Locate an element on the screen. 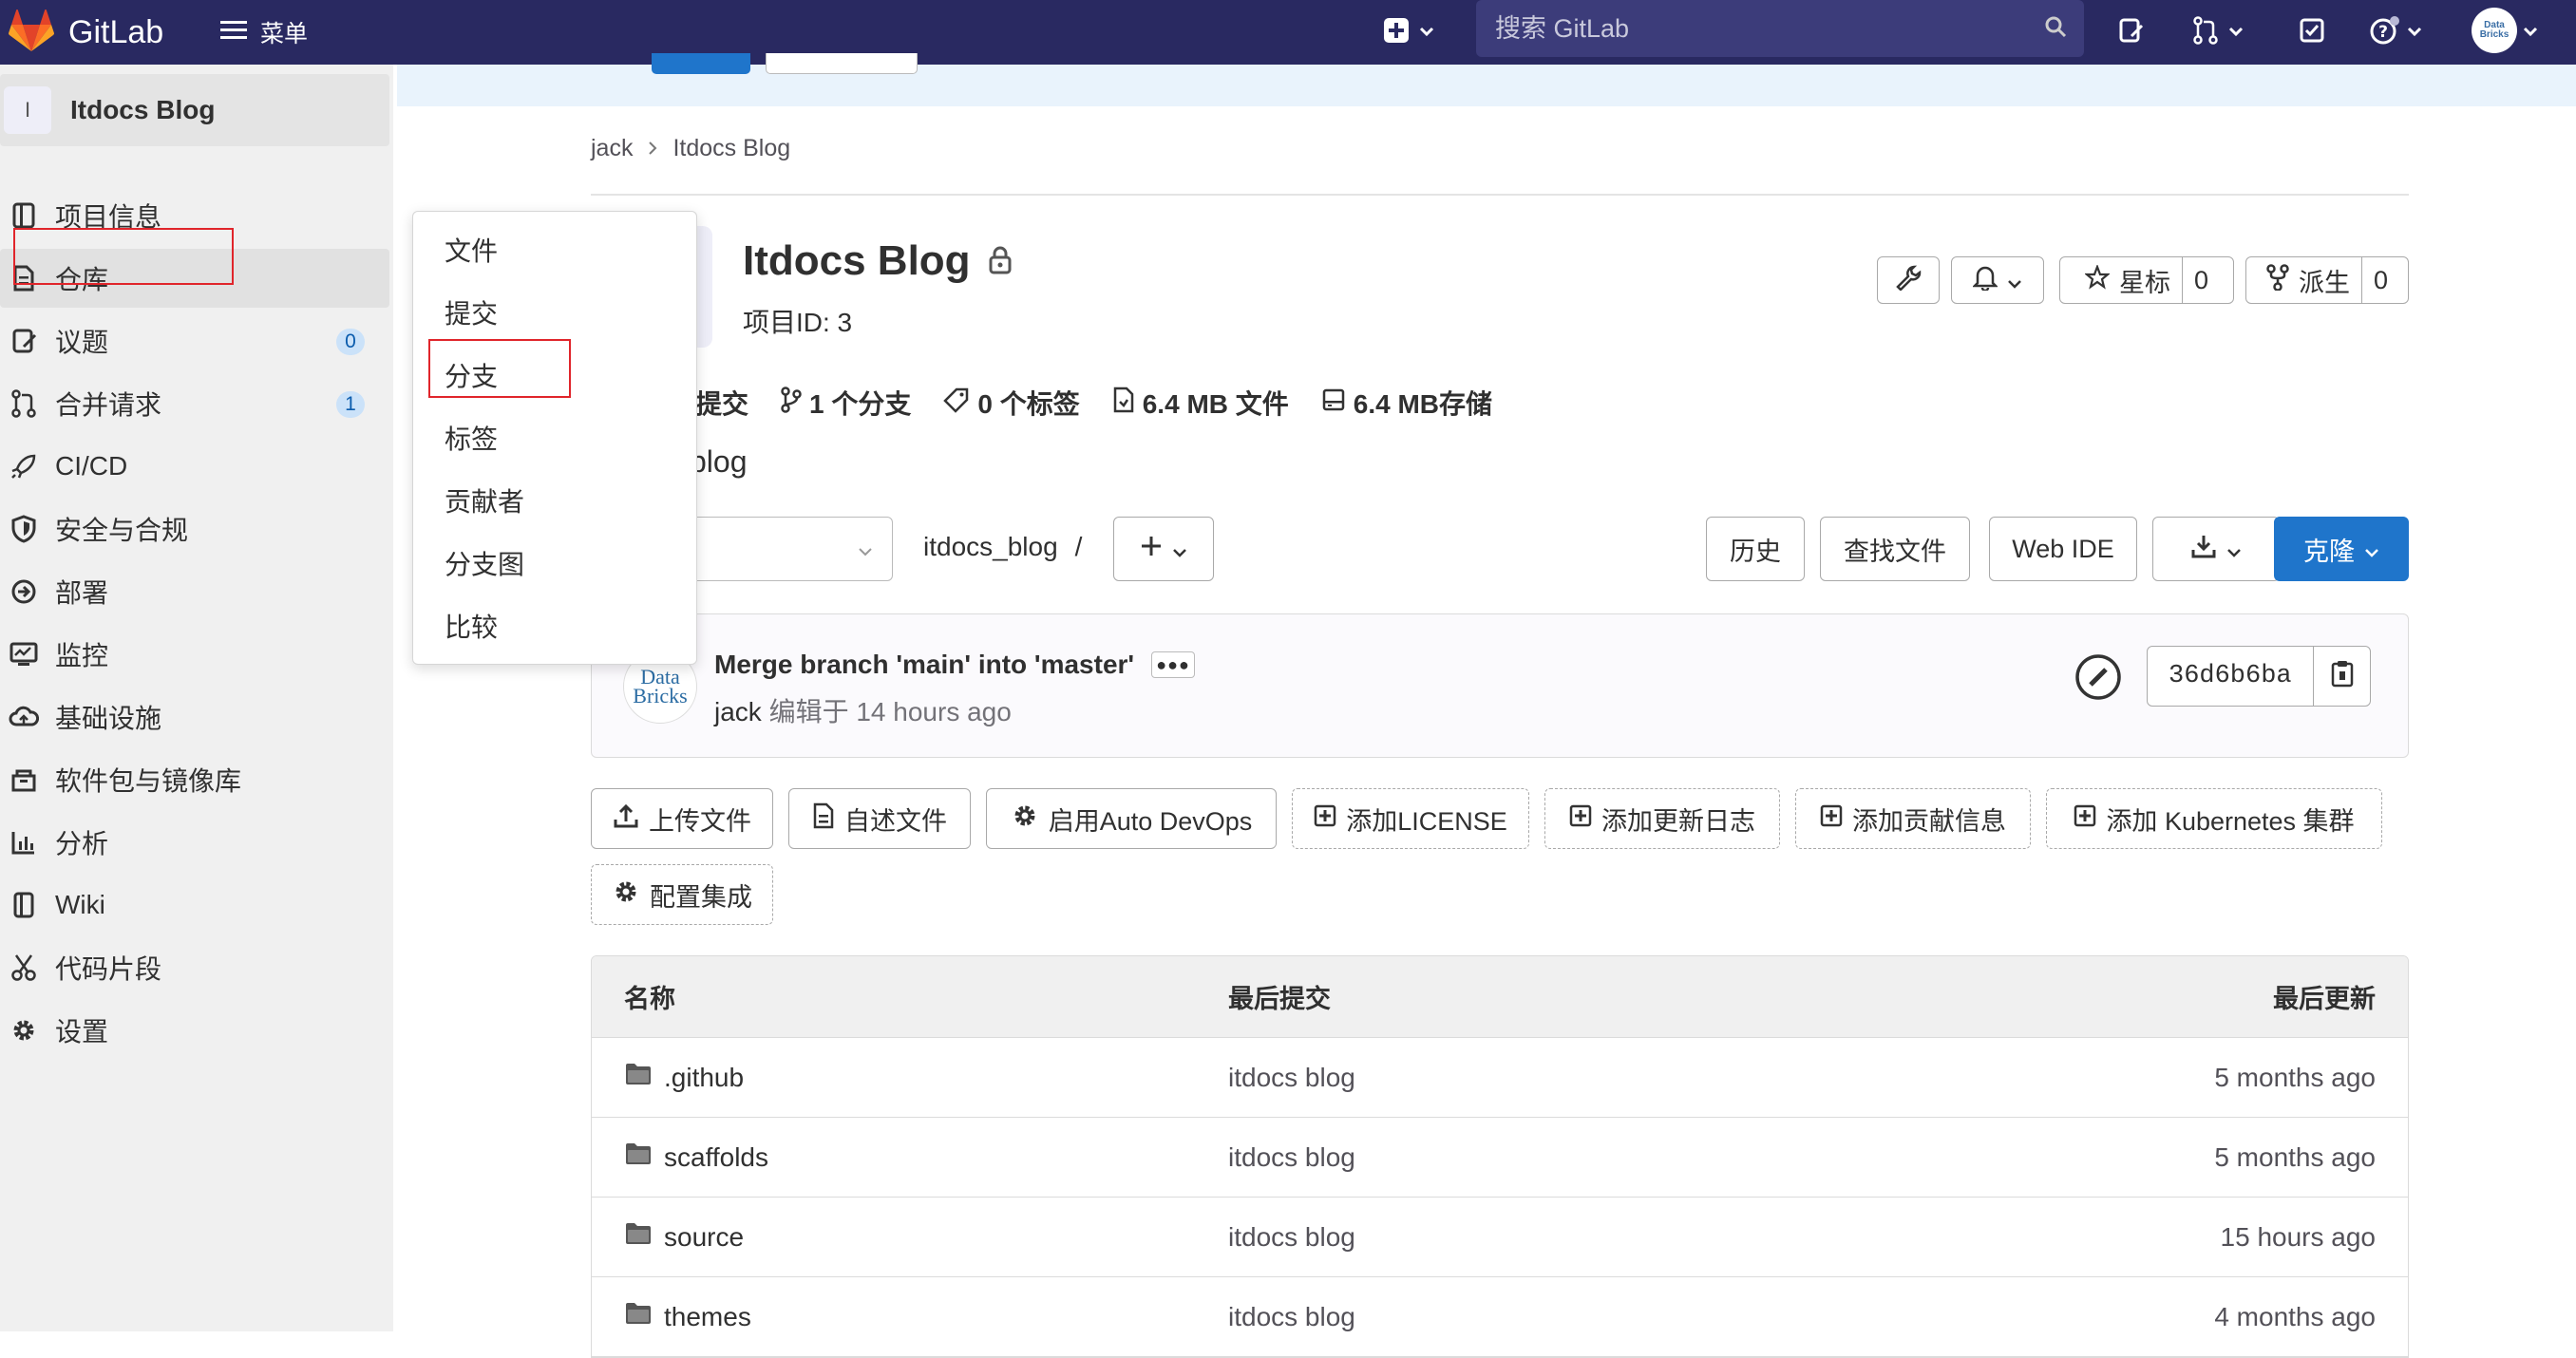 This screenshot has width=2576, height=1358. table-row: scaffolds itdocs blog 5 months ago is located at coordinates (1500, 1158).